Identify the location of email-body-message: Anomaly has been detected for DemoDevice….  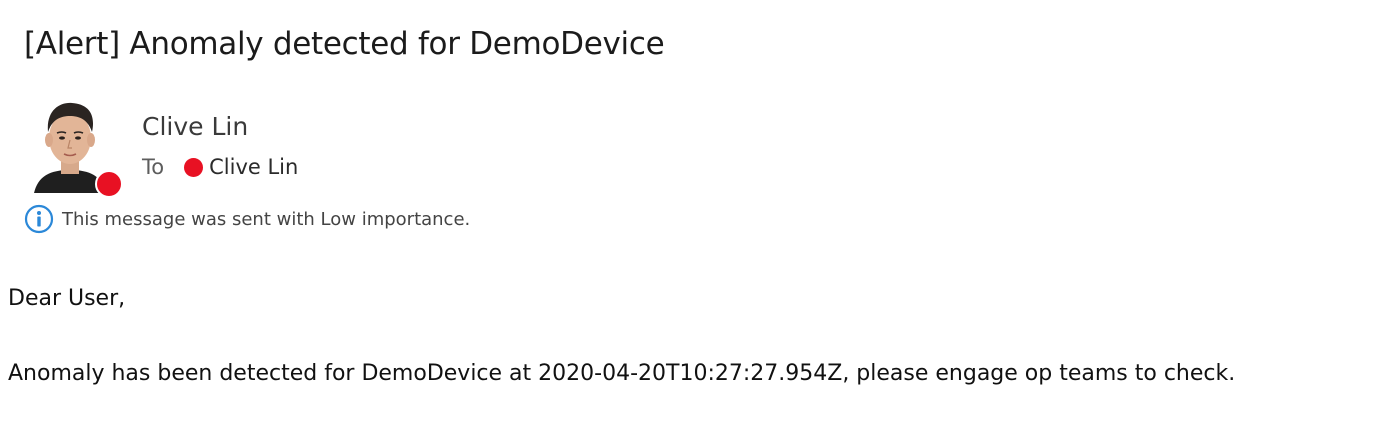
(622, 373).